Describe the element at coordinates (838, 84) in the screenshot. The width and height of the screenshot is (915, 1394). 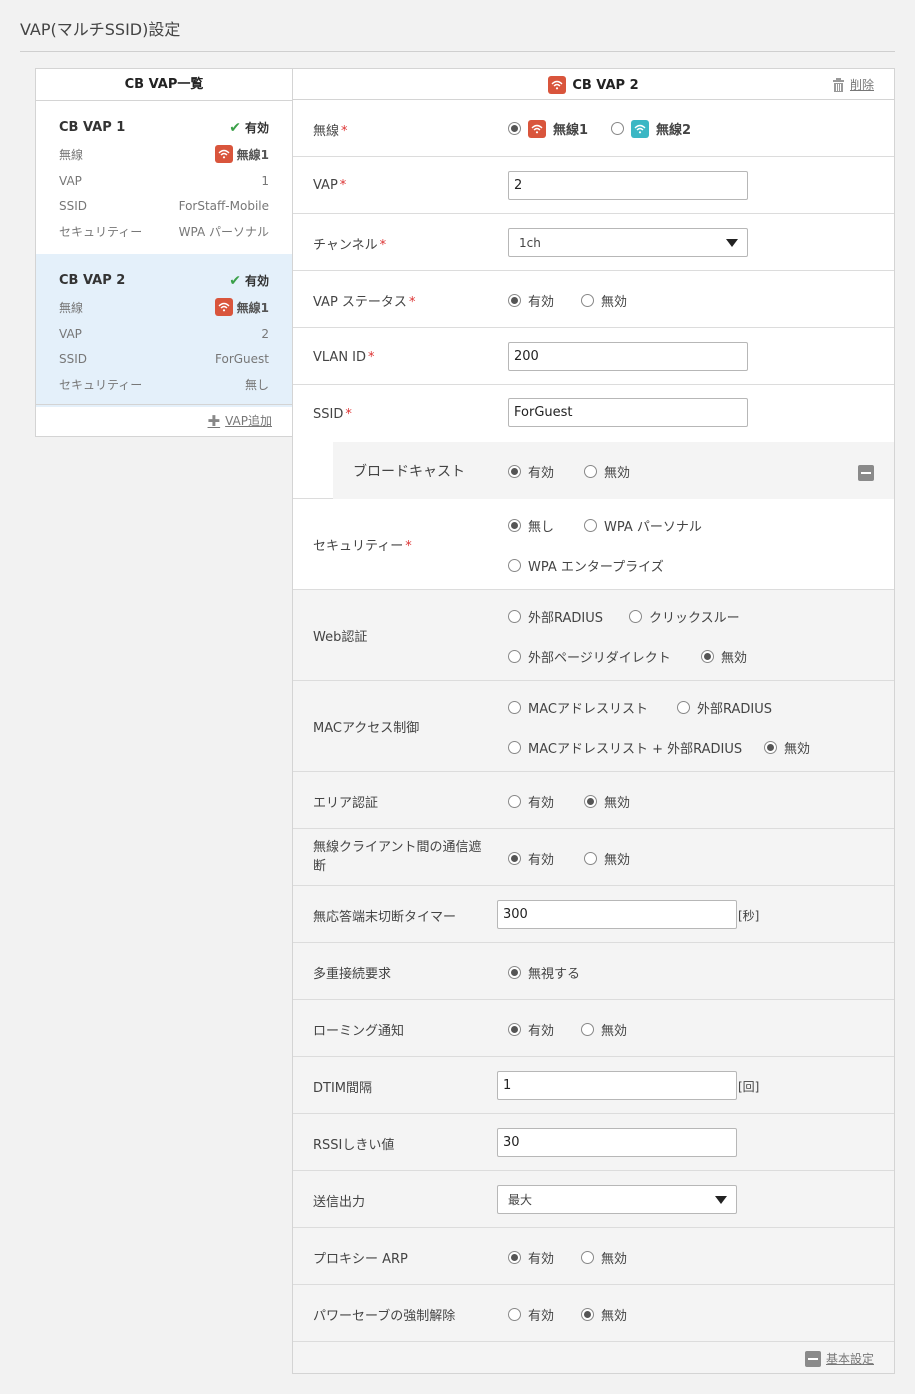
I see `trash-icon` at that location.